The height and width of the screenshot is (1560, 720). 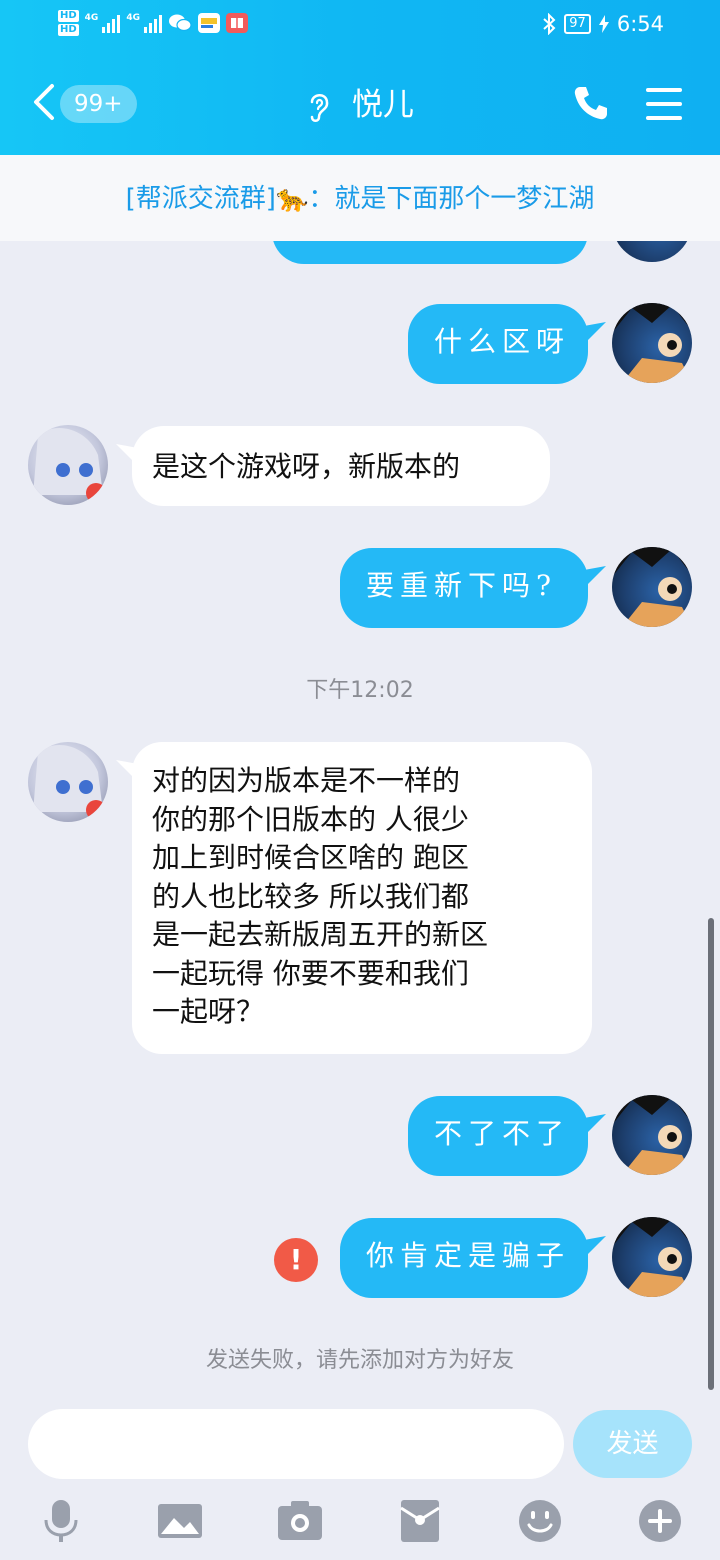 I want to click on status-bar: HD HD 4G 4G 97 6:54, so click(x=360, y=27).